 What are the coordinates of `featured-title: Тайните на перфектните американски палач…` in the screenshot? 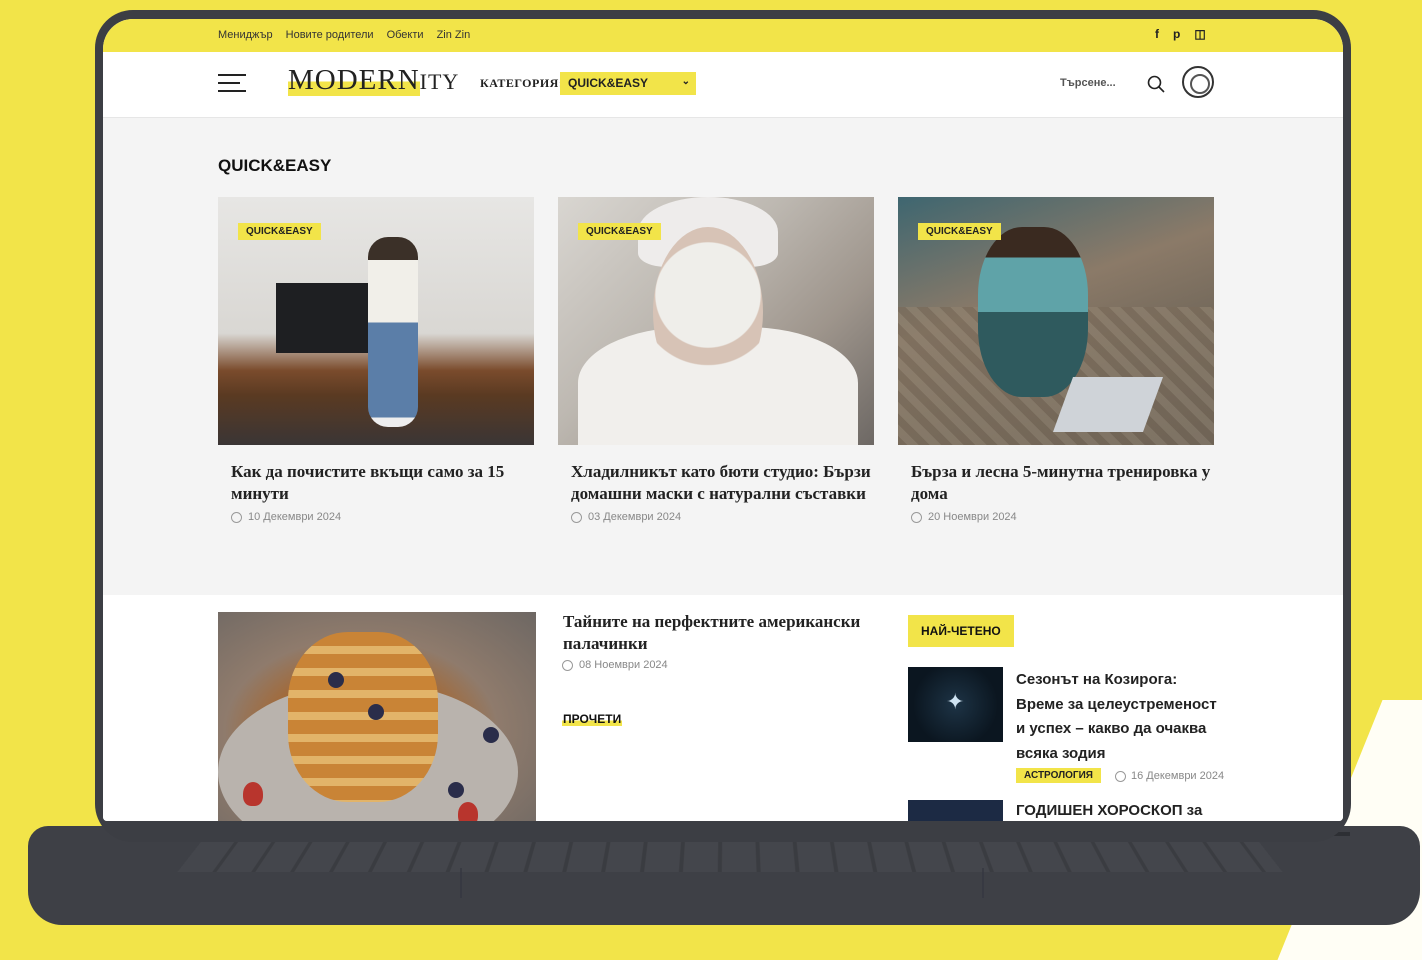 It's located at (713, 633).